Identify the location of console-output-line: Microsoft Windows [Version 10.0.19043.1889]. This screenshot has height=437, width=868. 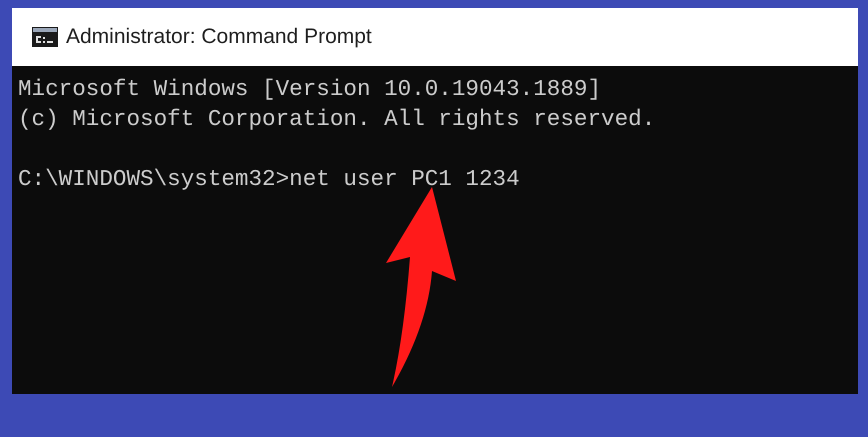
(310, 89).